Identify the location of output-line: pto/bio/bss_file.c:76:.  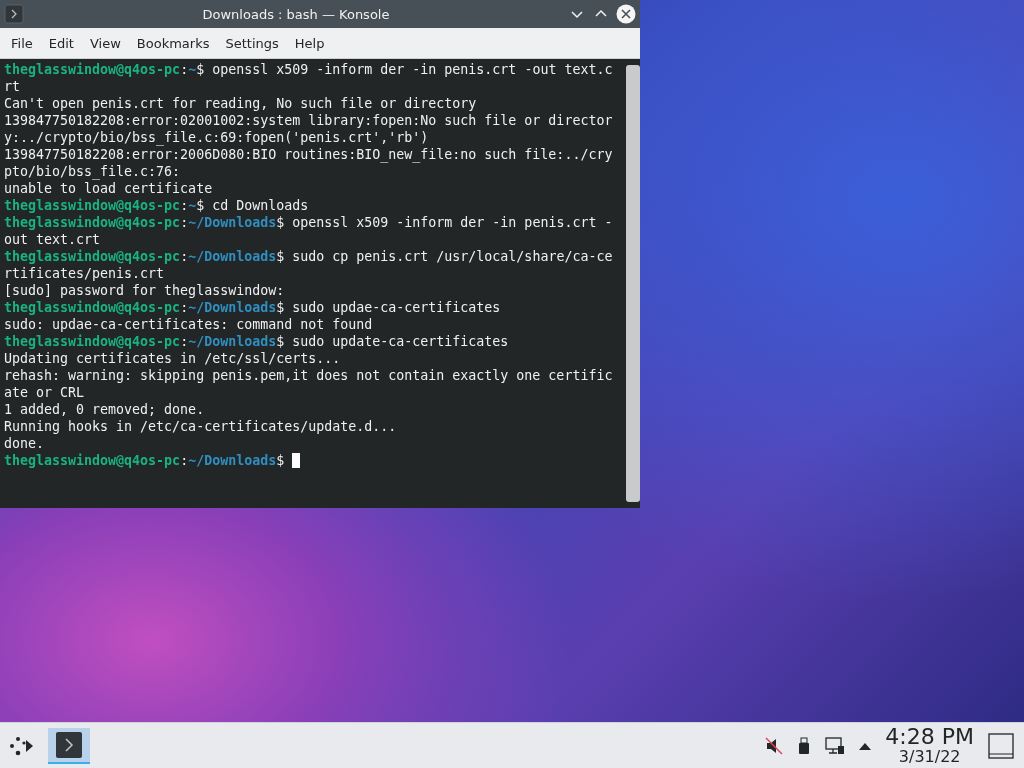
(93, 171).